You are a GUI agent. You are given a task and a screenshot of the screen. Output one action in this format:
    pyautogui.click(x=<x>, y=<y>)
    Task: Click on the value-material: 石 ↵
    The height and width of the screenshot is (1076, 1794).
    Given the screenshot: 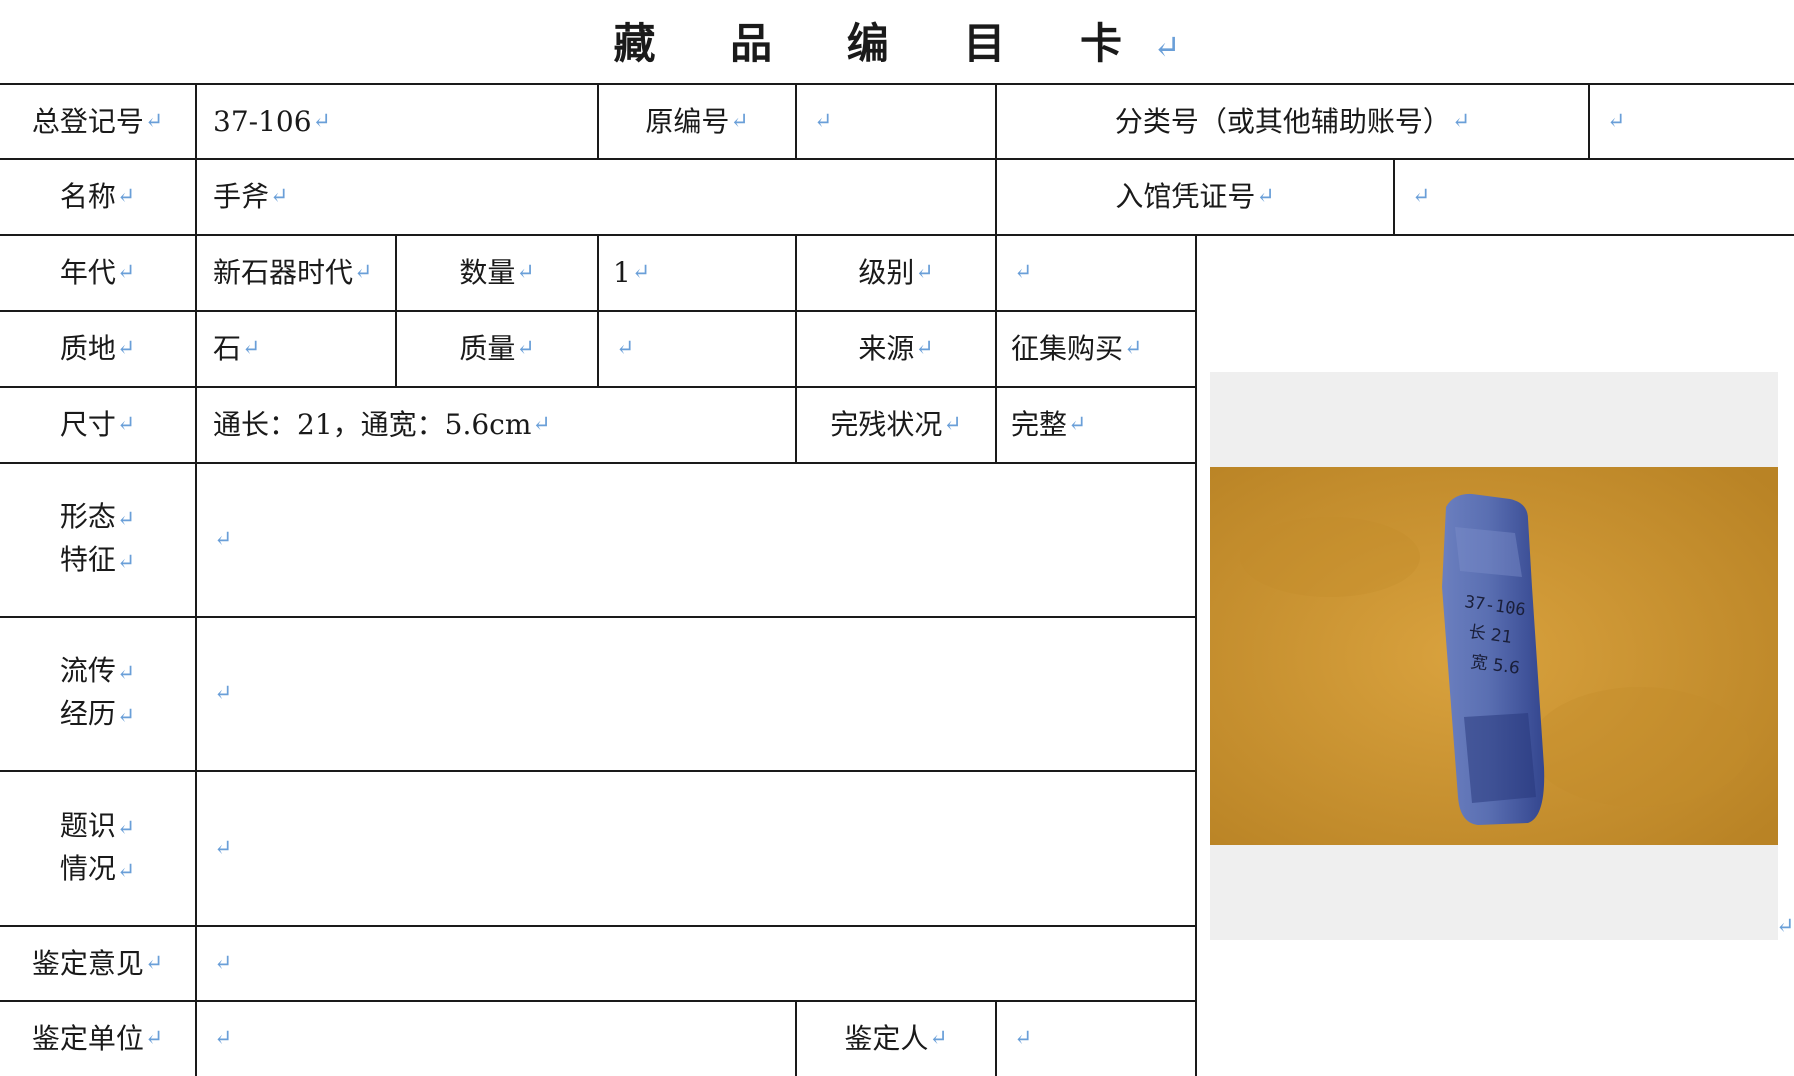 What is the action you would take?
    pyautogui.click(x=296, y=349)
    